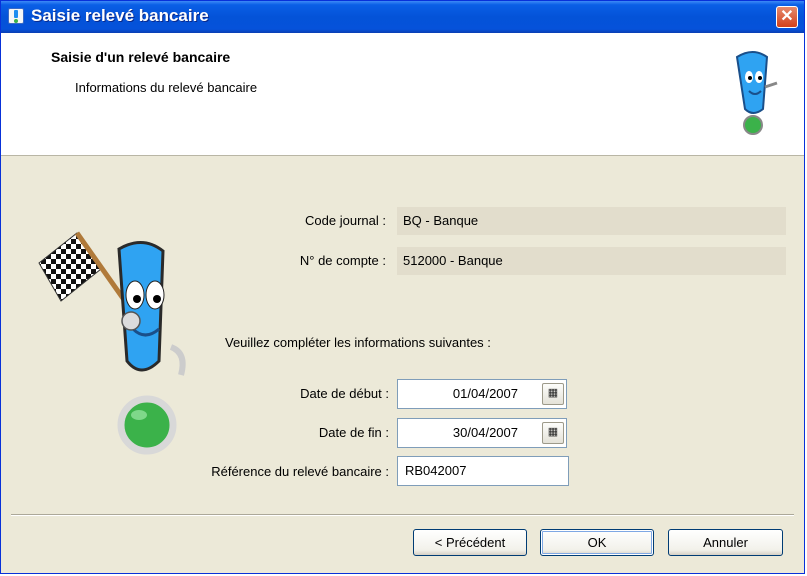 This screenshot has height=576, width=807. I want to click on header-title: Saisie d'un relevé bancaire, so click(141, 57).